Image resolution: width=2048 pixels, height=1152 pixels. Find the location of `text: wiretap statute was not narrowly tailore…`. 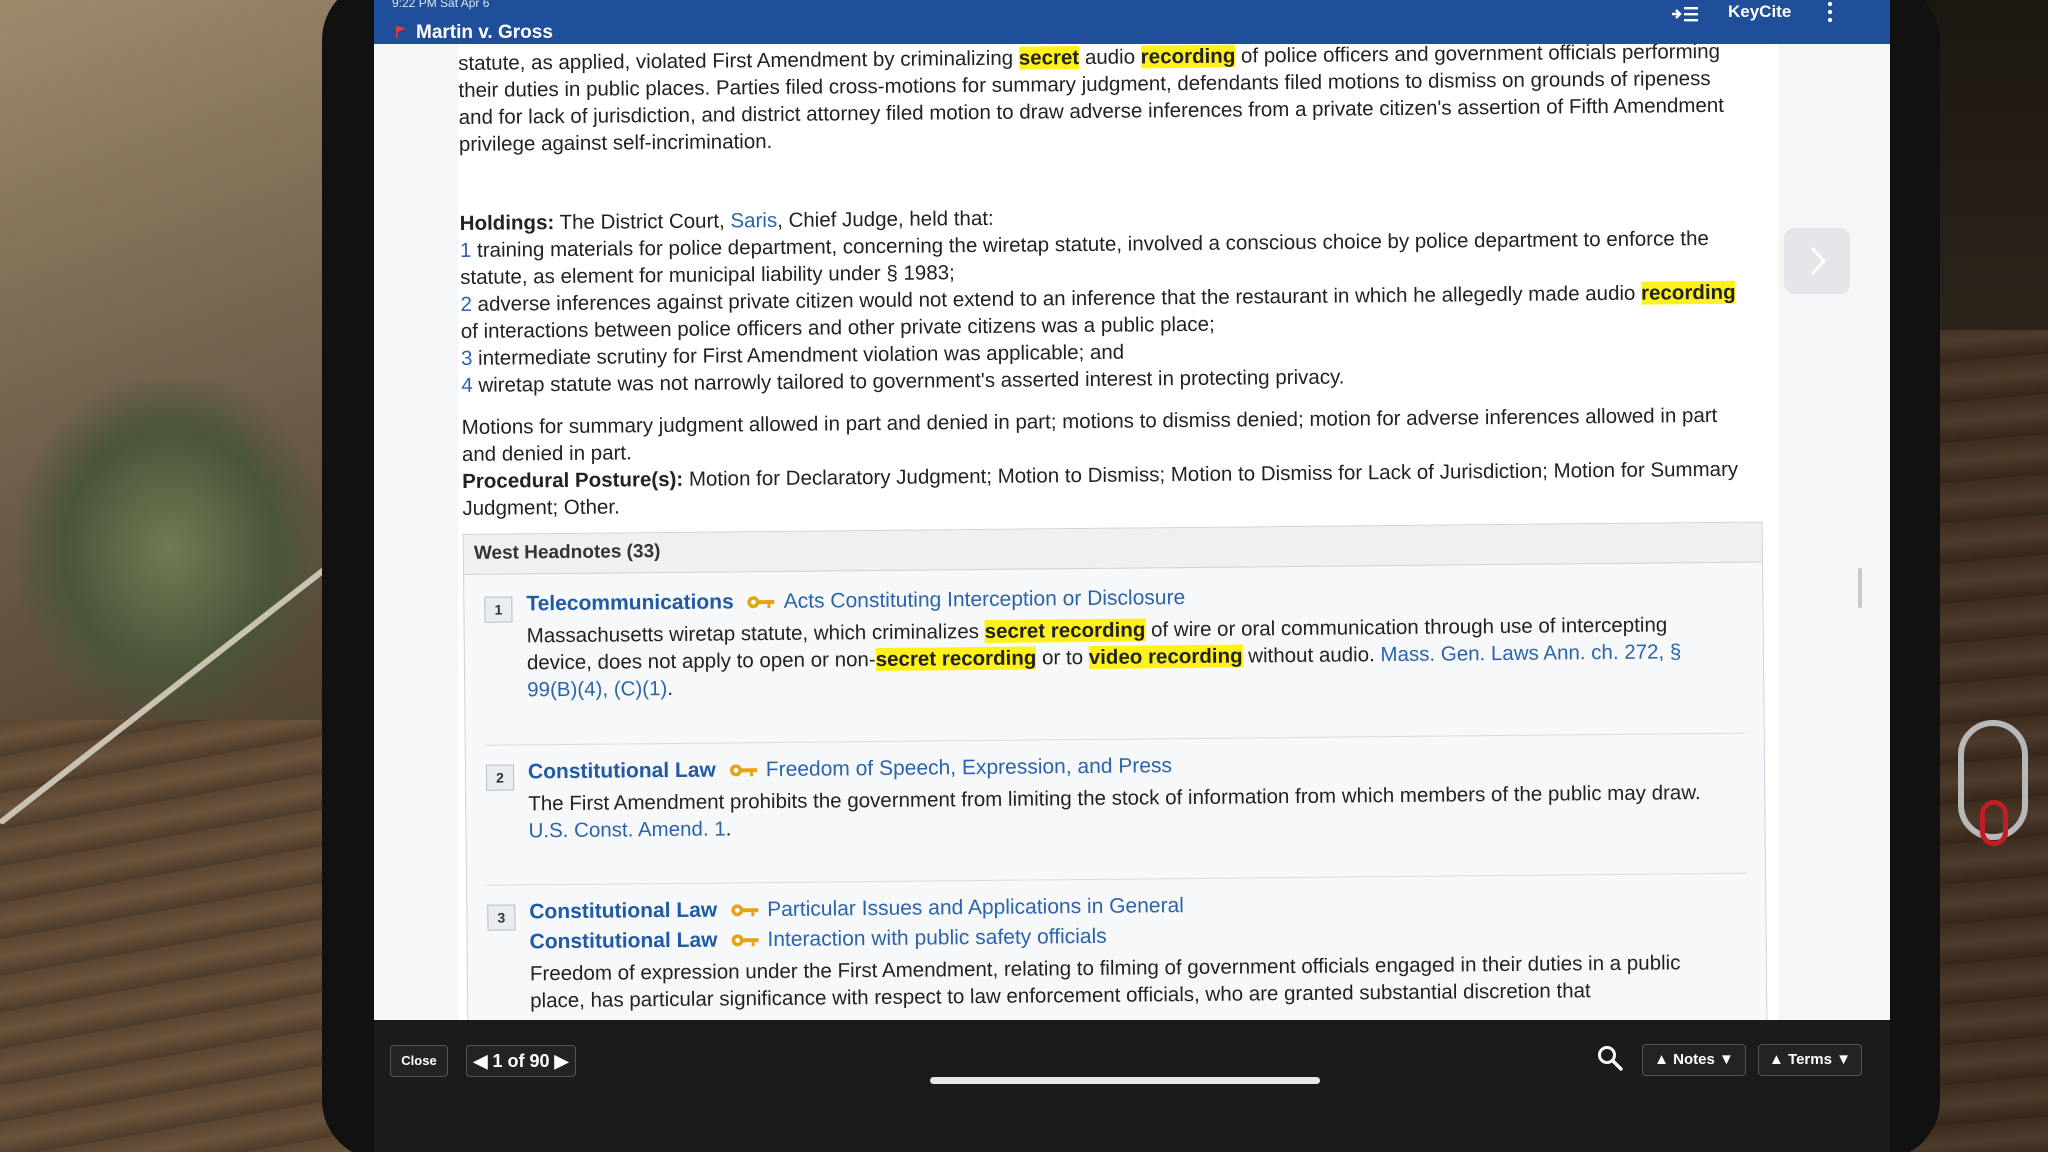

text: wiretap statute was not narrowly tailore… is located at coordinates (908, 381).